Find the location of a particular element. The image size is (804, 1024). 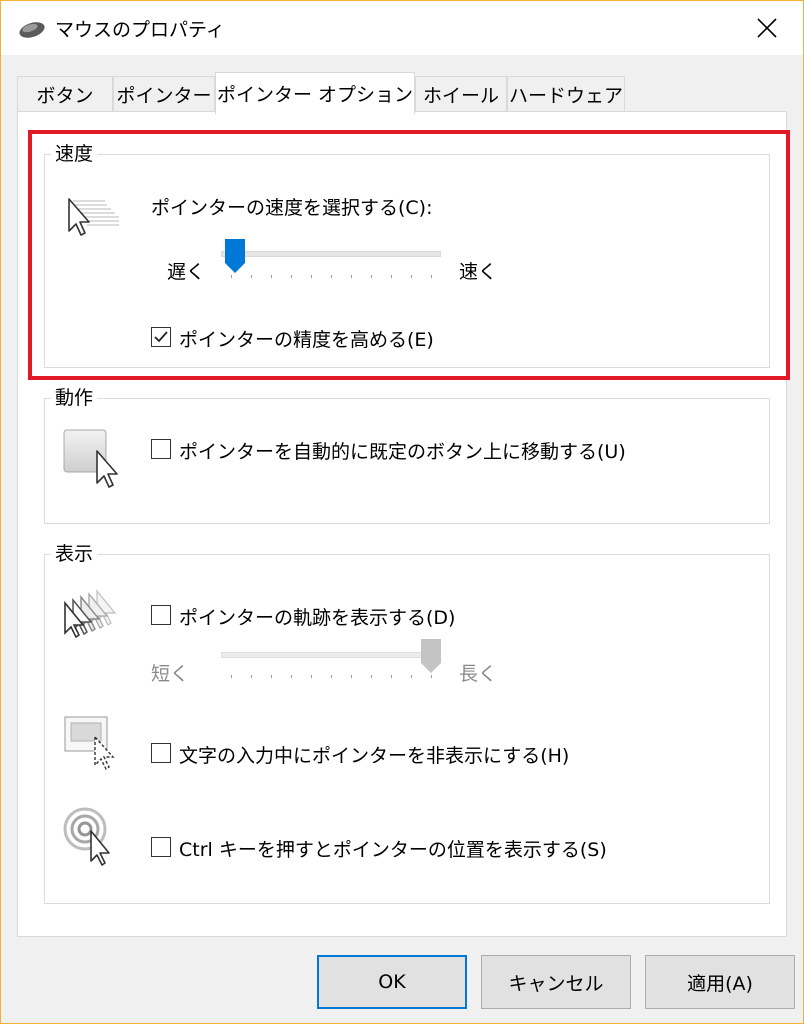

precision-label: ポインターの精度を高める(E) is located at coordinates (306, 340).